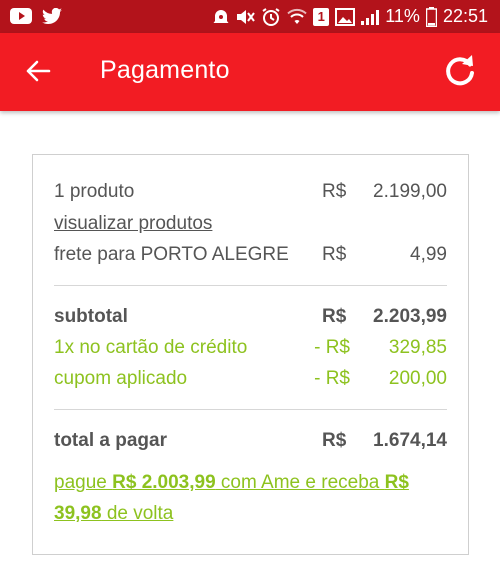 Image resolution: width=500 pixels, height=569 pixels. What do you see at coordinates (410, 191) in the screenshot?
I see `products-value: 2.199,00` at bounding box center [410, 191].